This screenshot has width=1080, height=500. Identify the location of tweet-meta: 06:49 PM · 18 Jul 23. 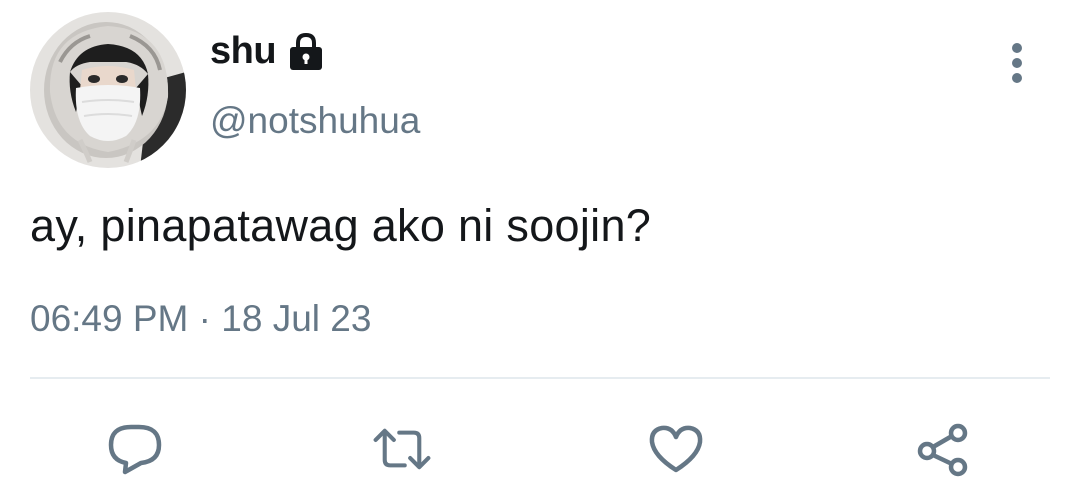
(200, 319).